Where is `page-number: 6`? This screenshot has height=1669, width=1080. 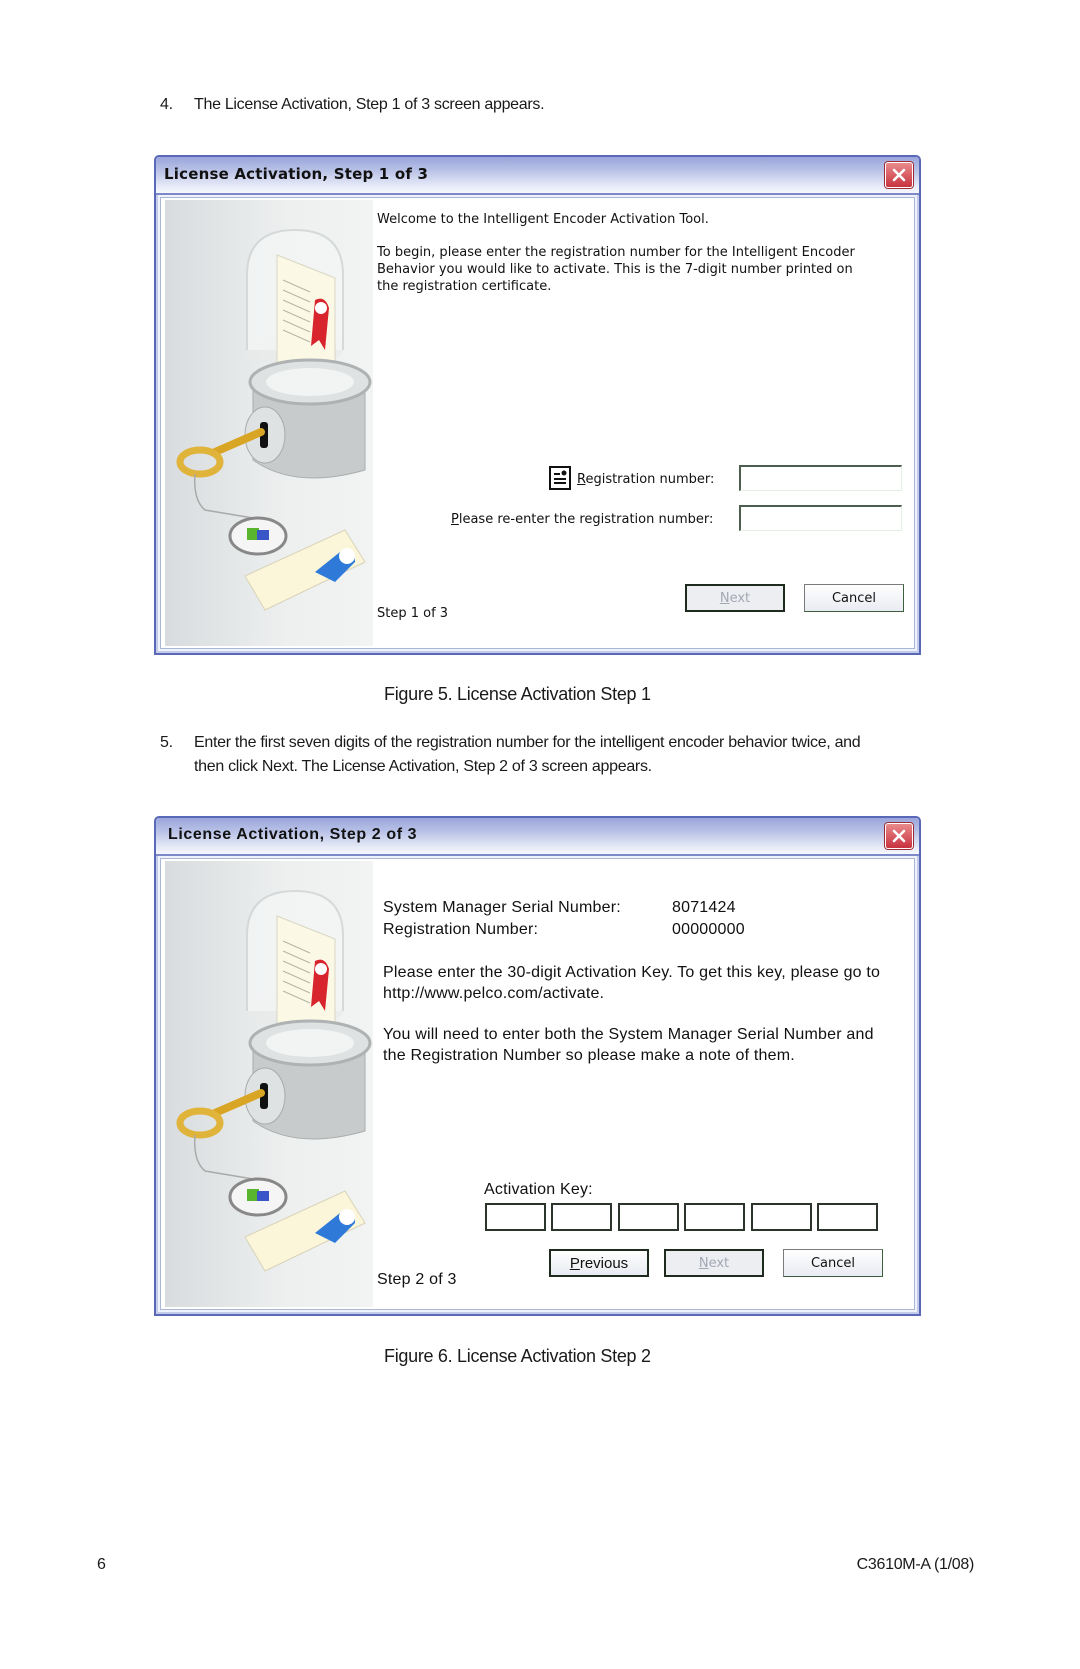 page-number: 6 is located at coordinates (101, 1564).